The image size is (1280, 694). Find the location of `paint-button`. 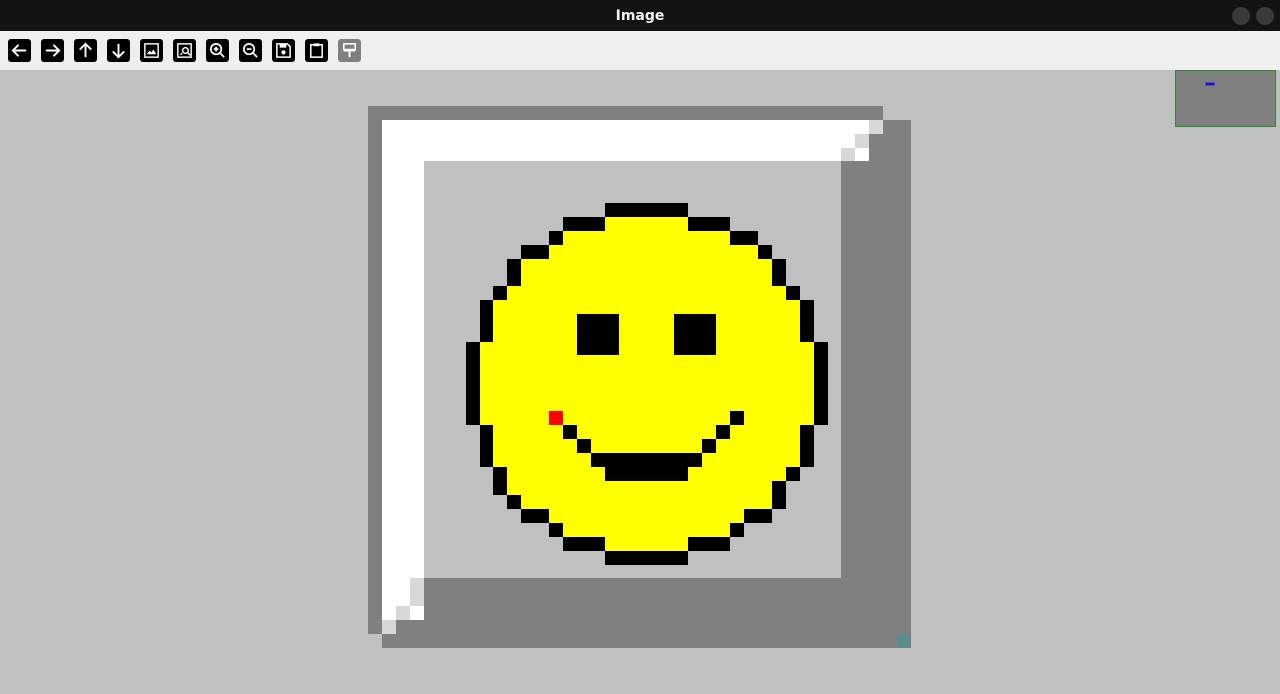

paint-button is located at coordinates (349, 50).